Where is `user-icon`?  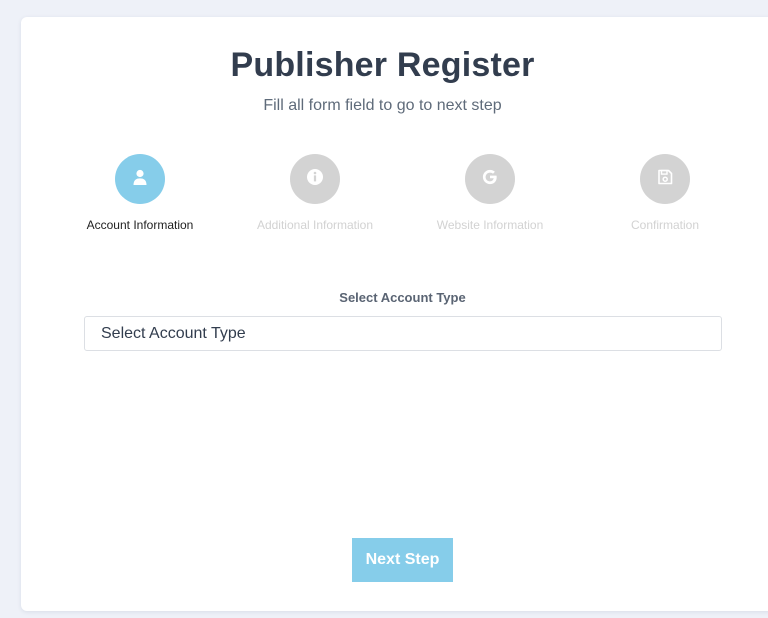 user-icon is located at coordinates (140, 179).